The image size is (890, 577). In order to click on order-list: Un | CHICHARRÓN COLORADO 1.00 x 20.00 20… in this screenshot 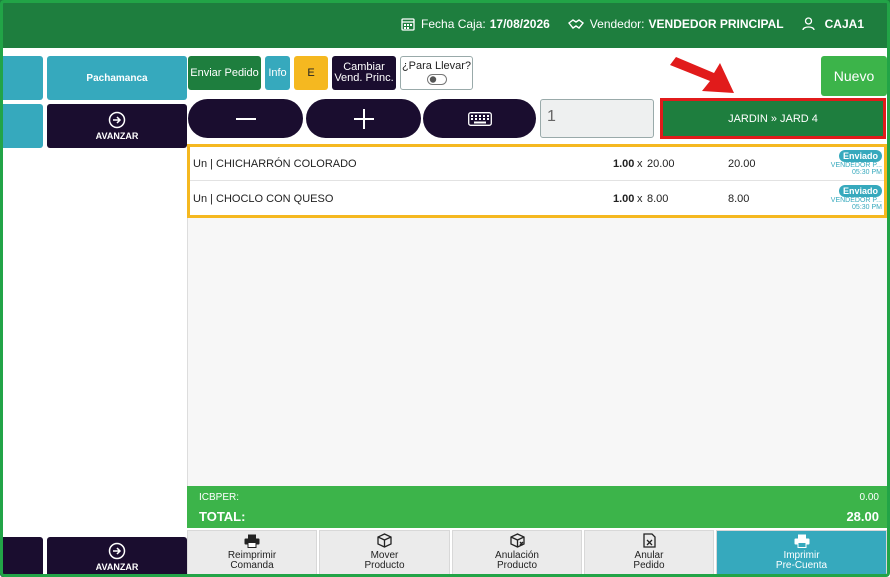, I will do `click(537, 181)`.